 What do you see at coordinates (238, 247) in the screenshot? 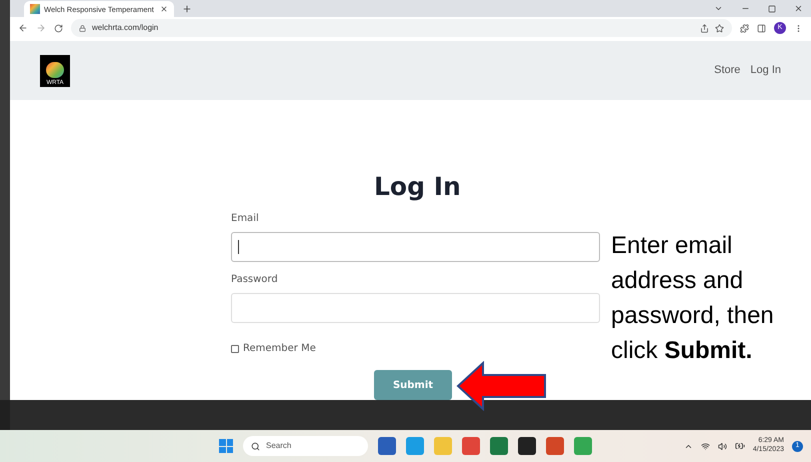
I see `text-cursor` at bounding box center [238, 247].